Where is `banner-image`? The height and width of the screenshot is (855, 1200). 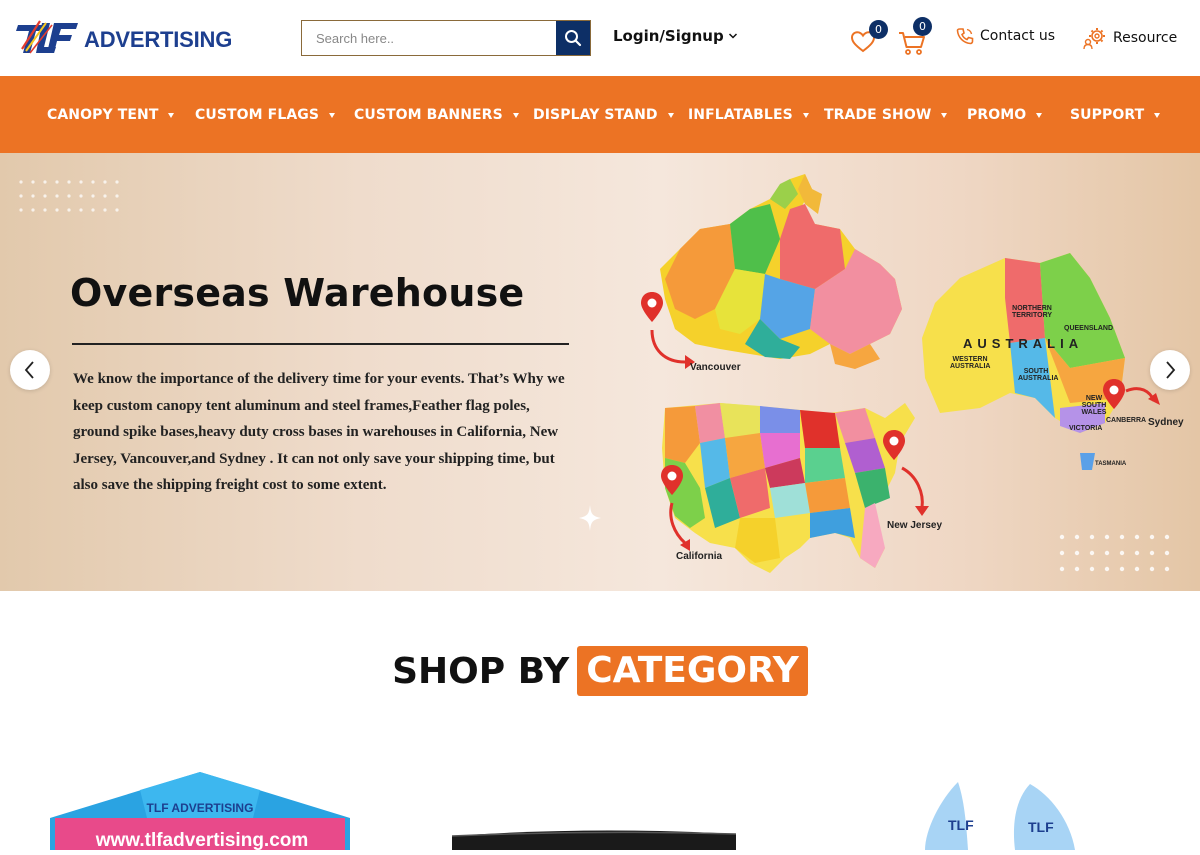
banner-image is located at coordinates (594, 840).